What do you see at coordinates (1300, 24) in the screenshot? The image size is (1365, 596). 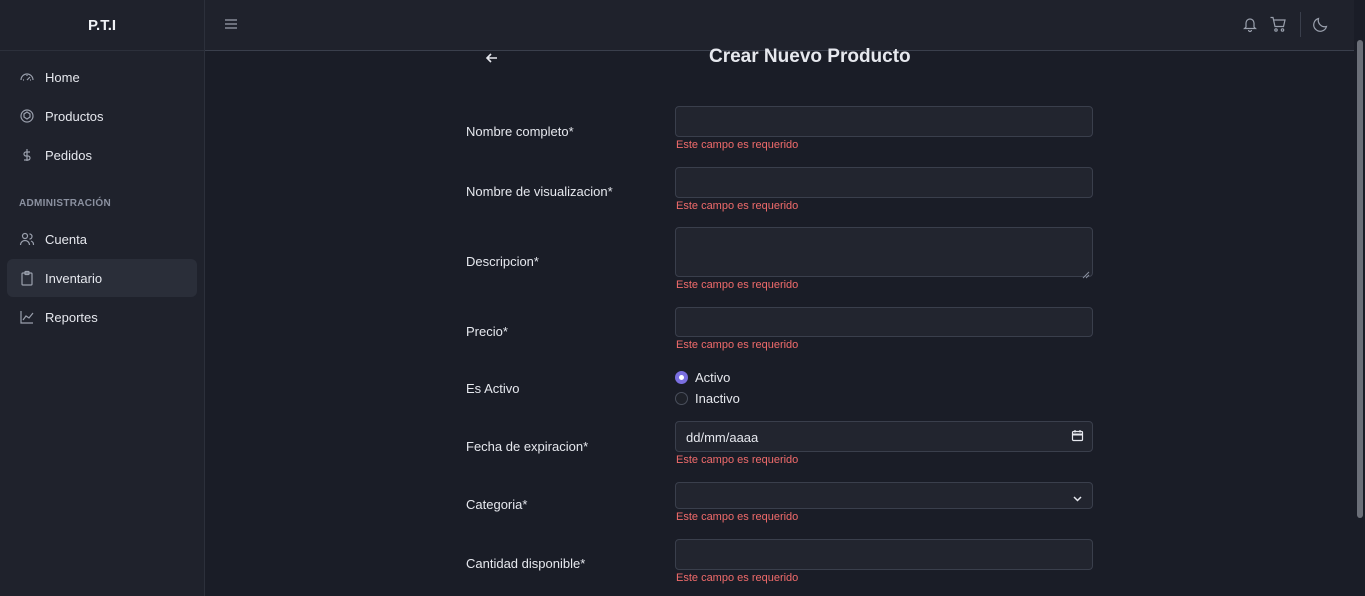 I see `topbar-divider` at bounding box center [1300, 24].